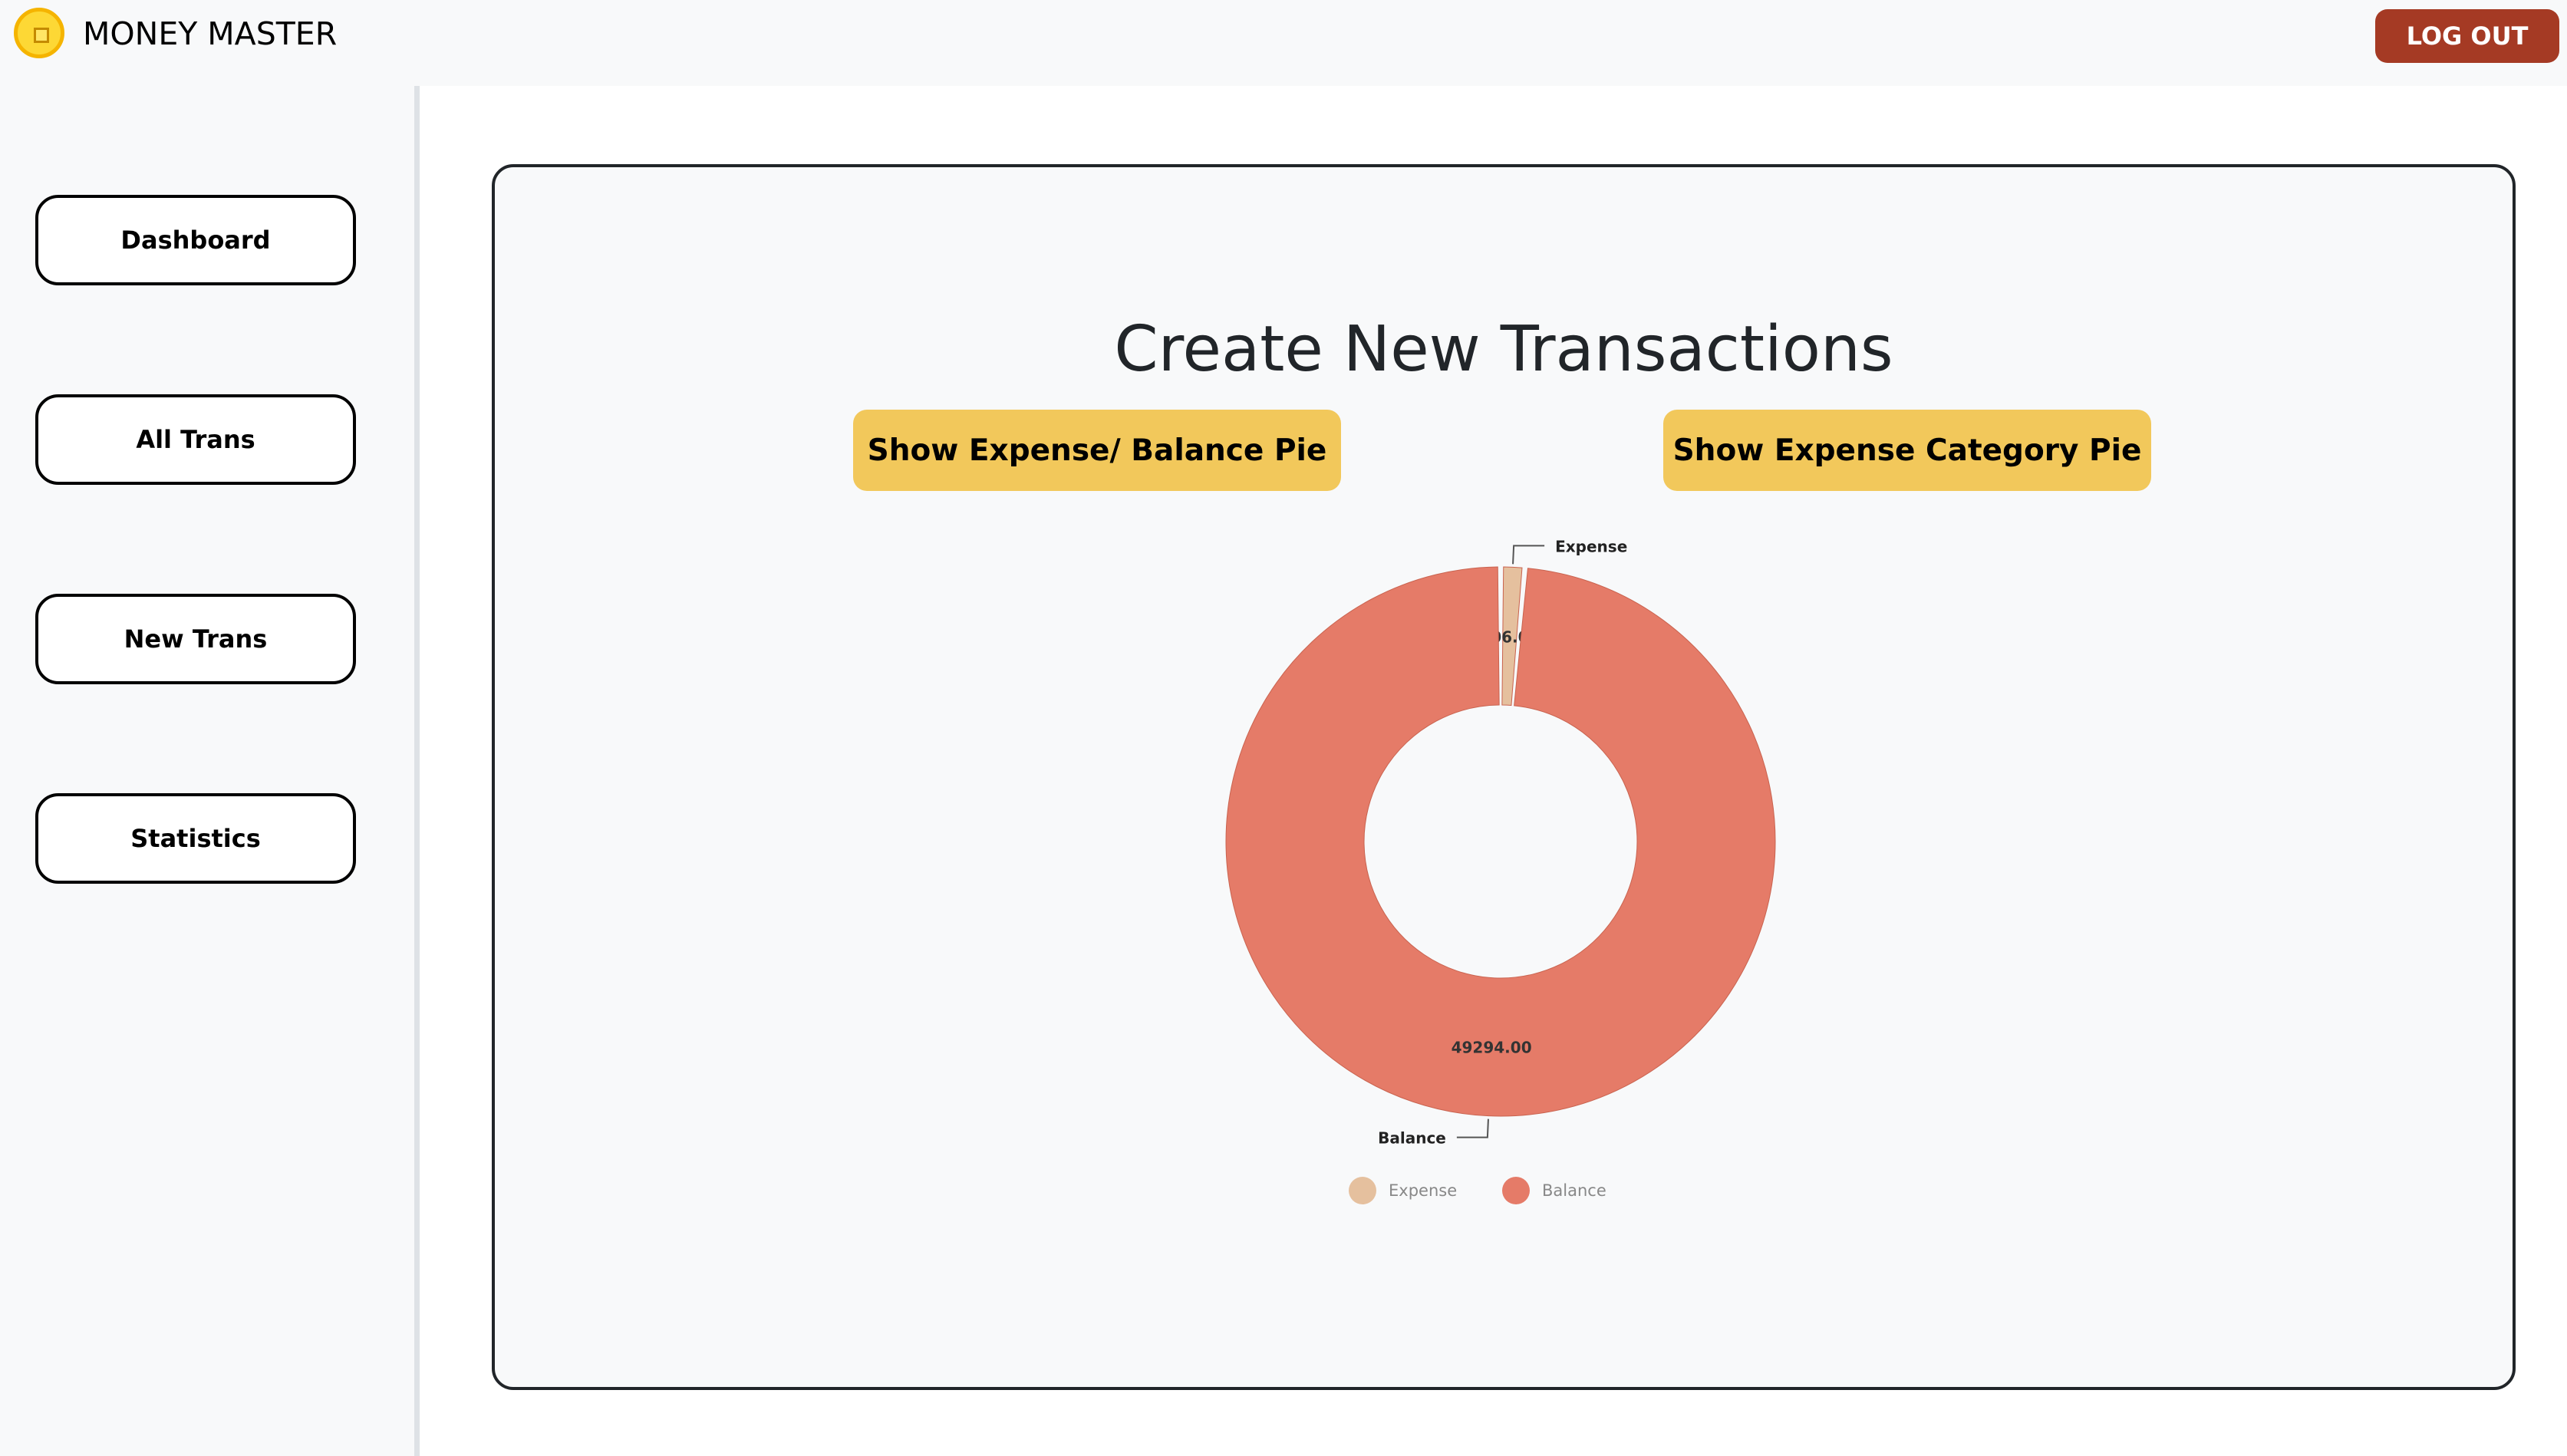 This screenshot has height=1456, width=2567. What do you see at coordinates (1516, 1190) in the screenshot?
I see `legend-swatch-balance` at bounding box center [1516, 1190].